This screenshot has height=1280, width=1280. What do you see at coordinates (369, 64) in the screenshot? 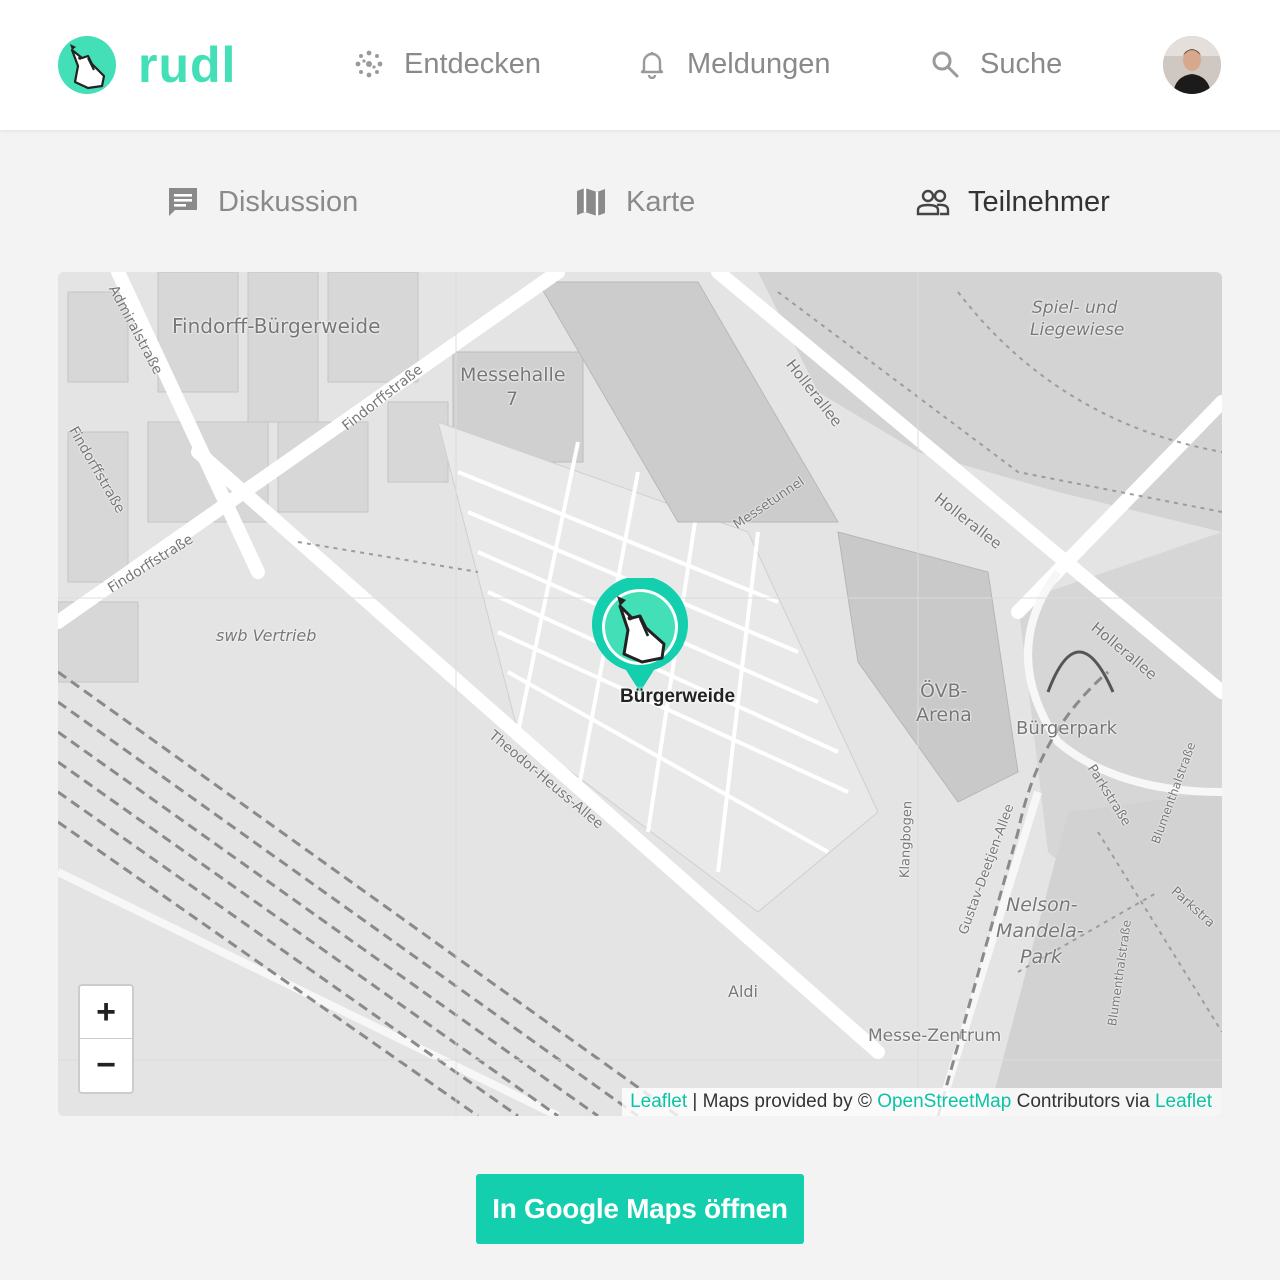
I see `dots-grid-icon` at bounding box center [369, 64].